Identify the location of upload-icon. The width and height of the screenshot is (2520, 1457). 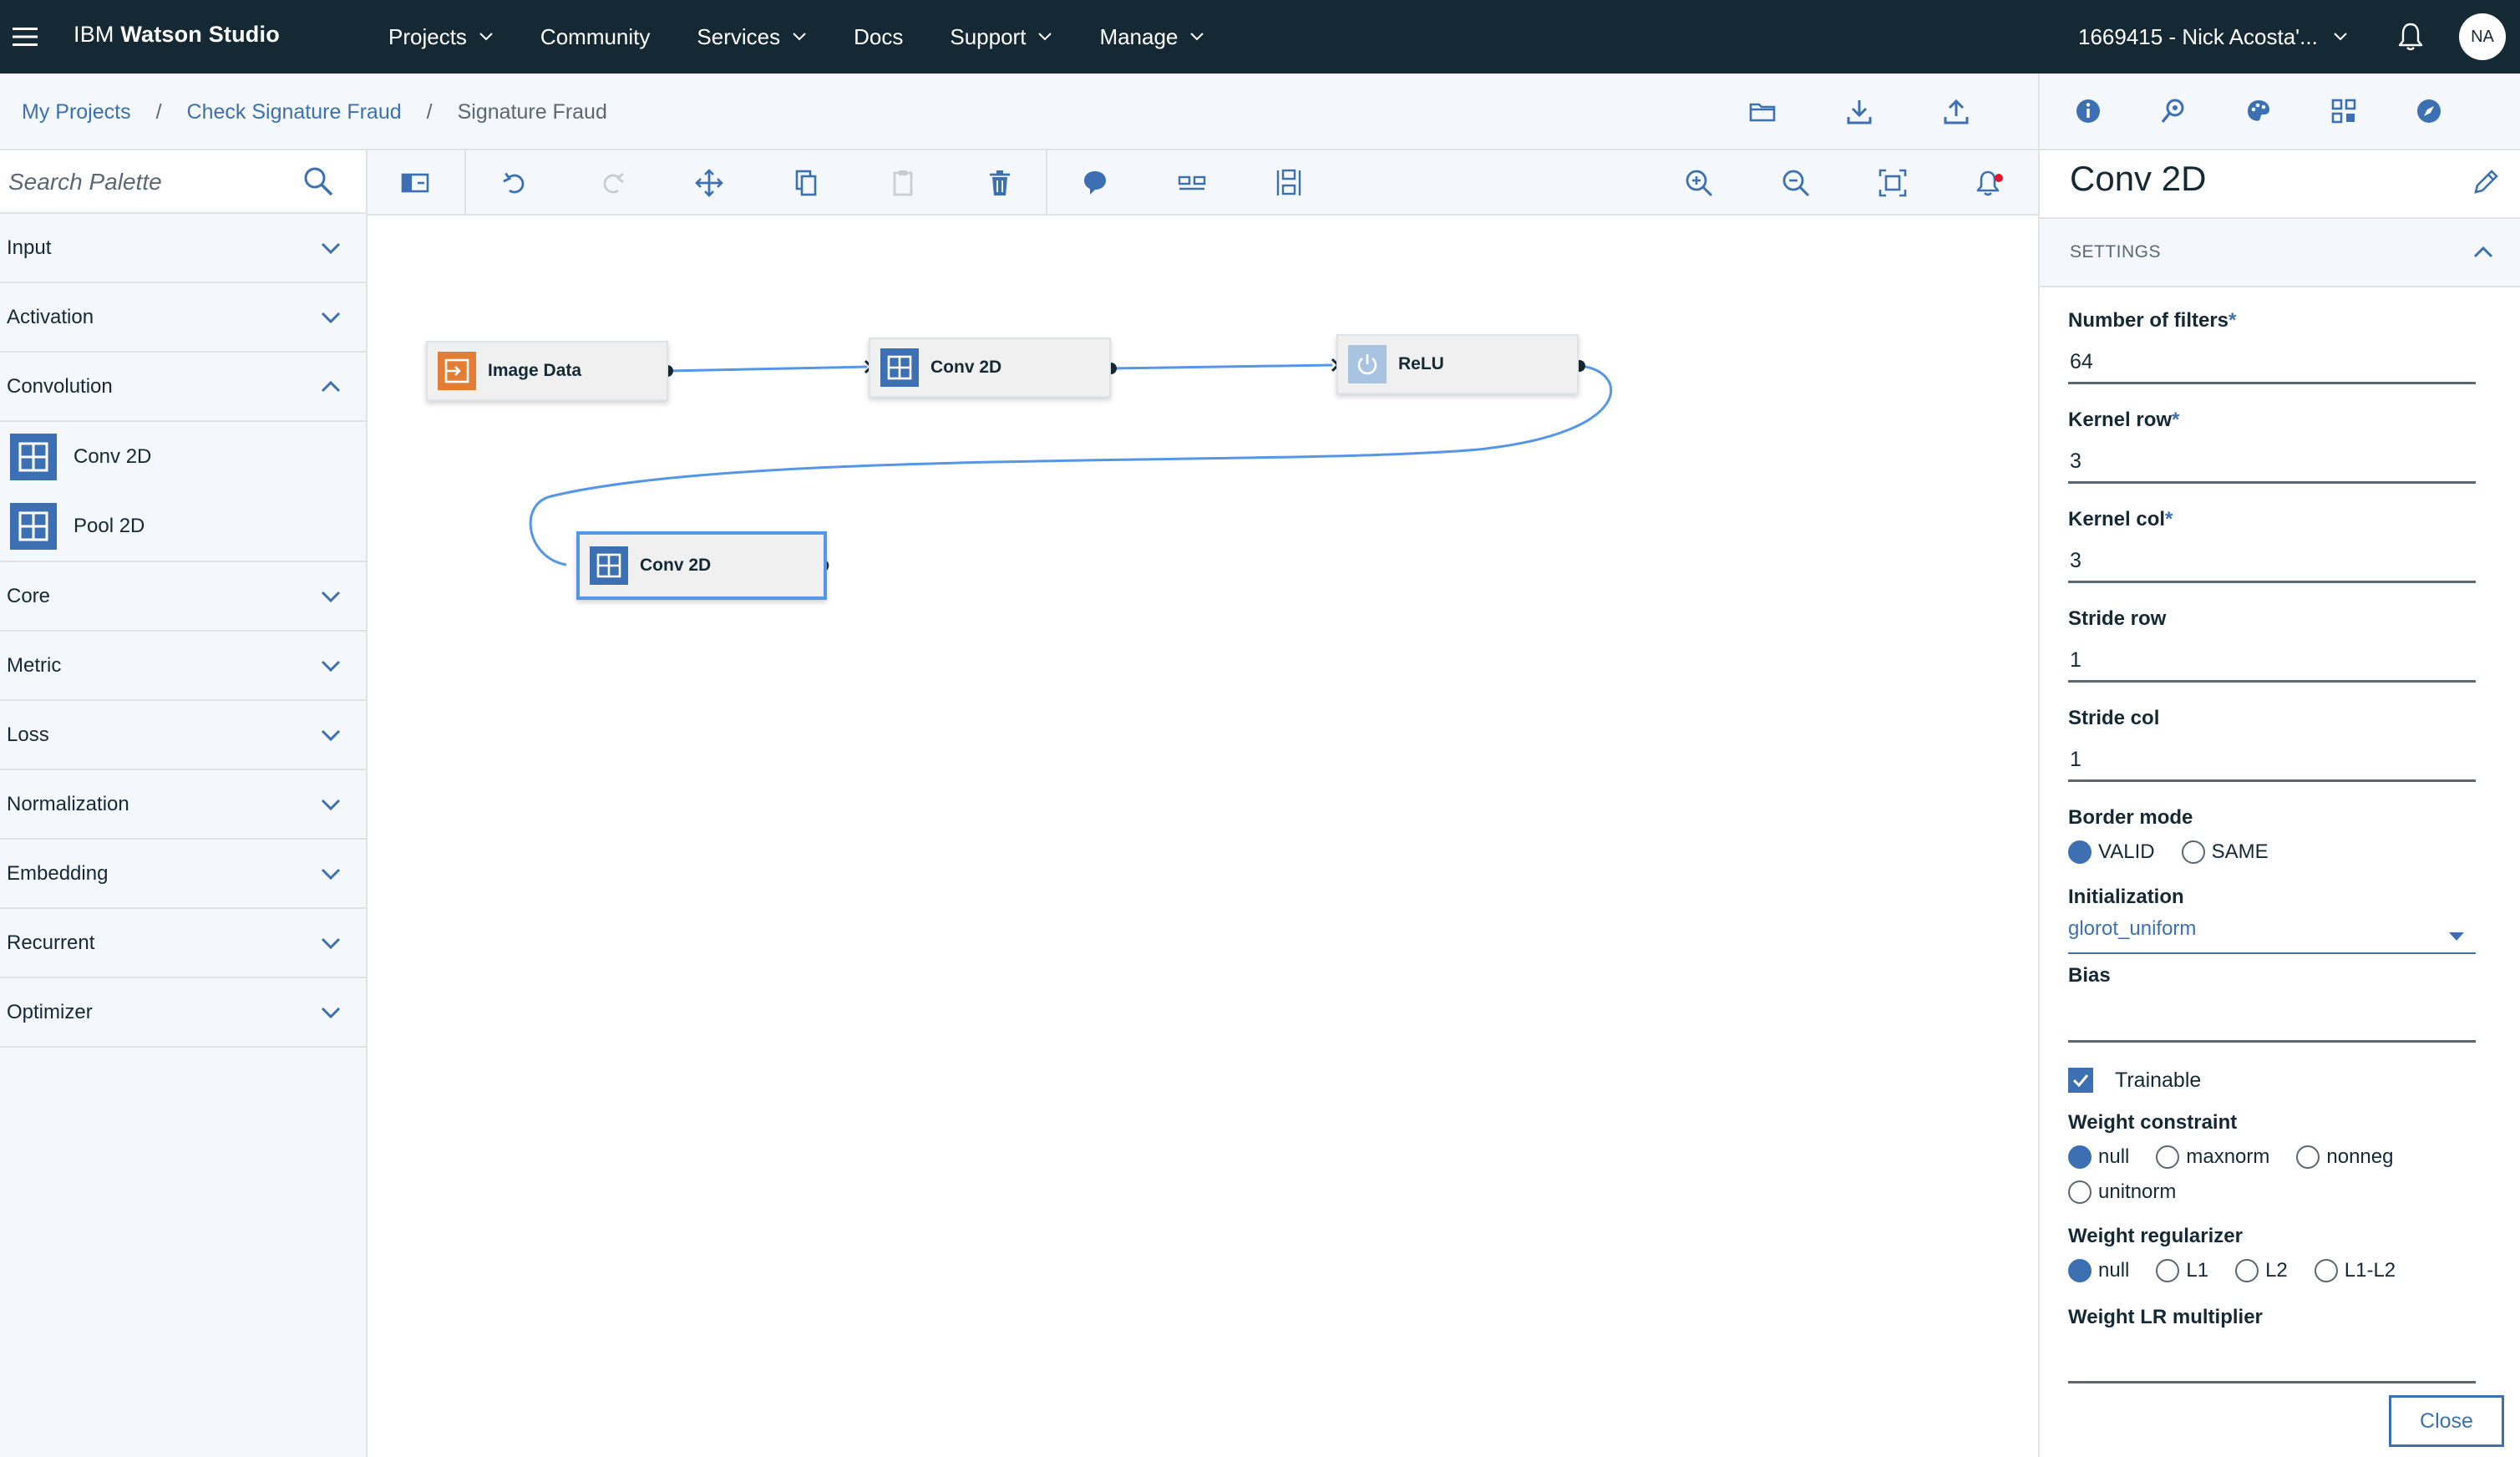
(1956, 112).